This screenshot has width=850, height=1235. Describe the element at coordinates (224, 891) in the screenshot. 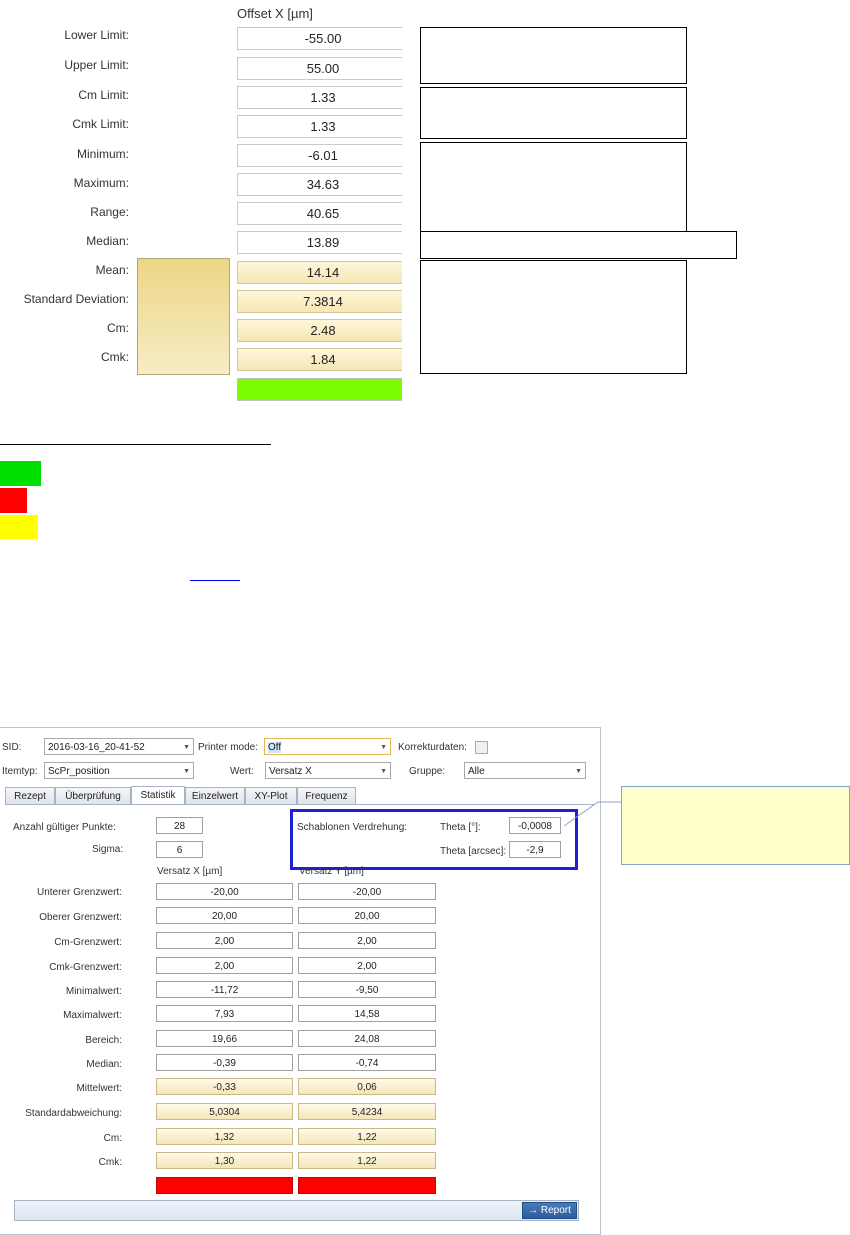

I see `unterer-grenzwert-x: -20,00` at that location.